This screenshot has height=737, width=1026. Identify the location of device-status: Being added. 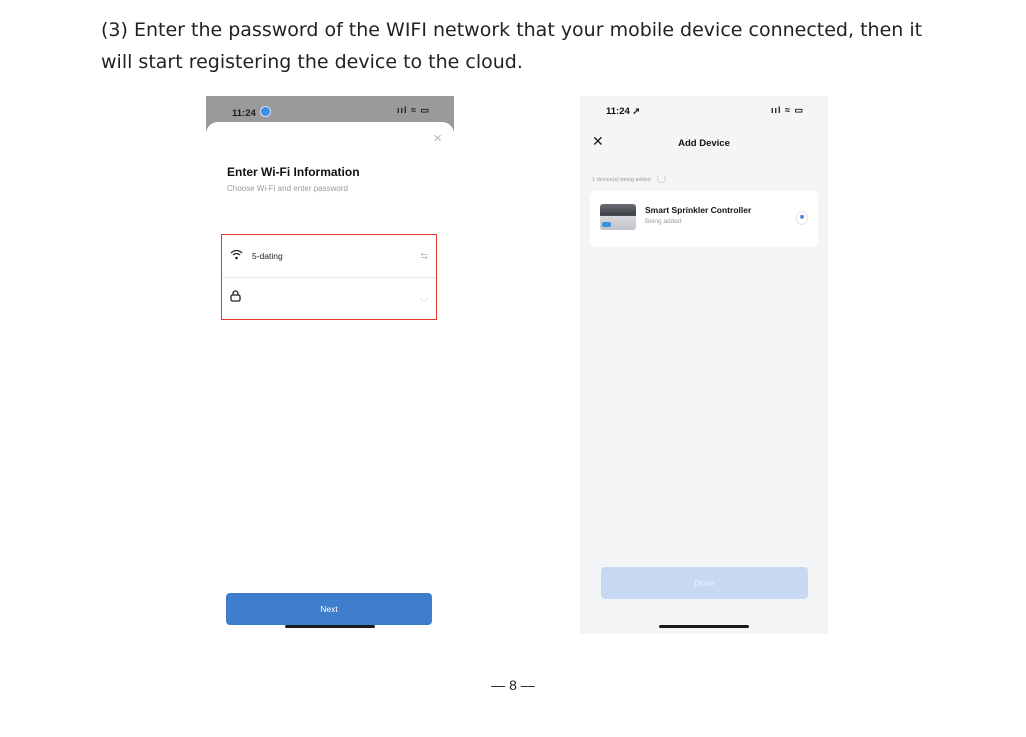
(663, 221).